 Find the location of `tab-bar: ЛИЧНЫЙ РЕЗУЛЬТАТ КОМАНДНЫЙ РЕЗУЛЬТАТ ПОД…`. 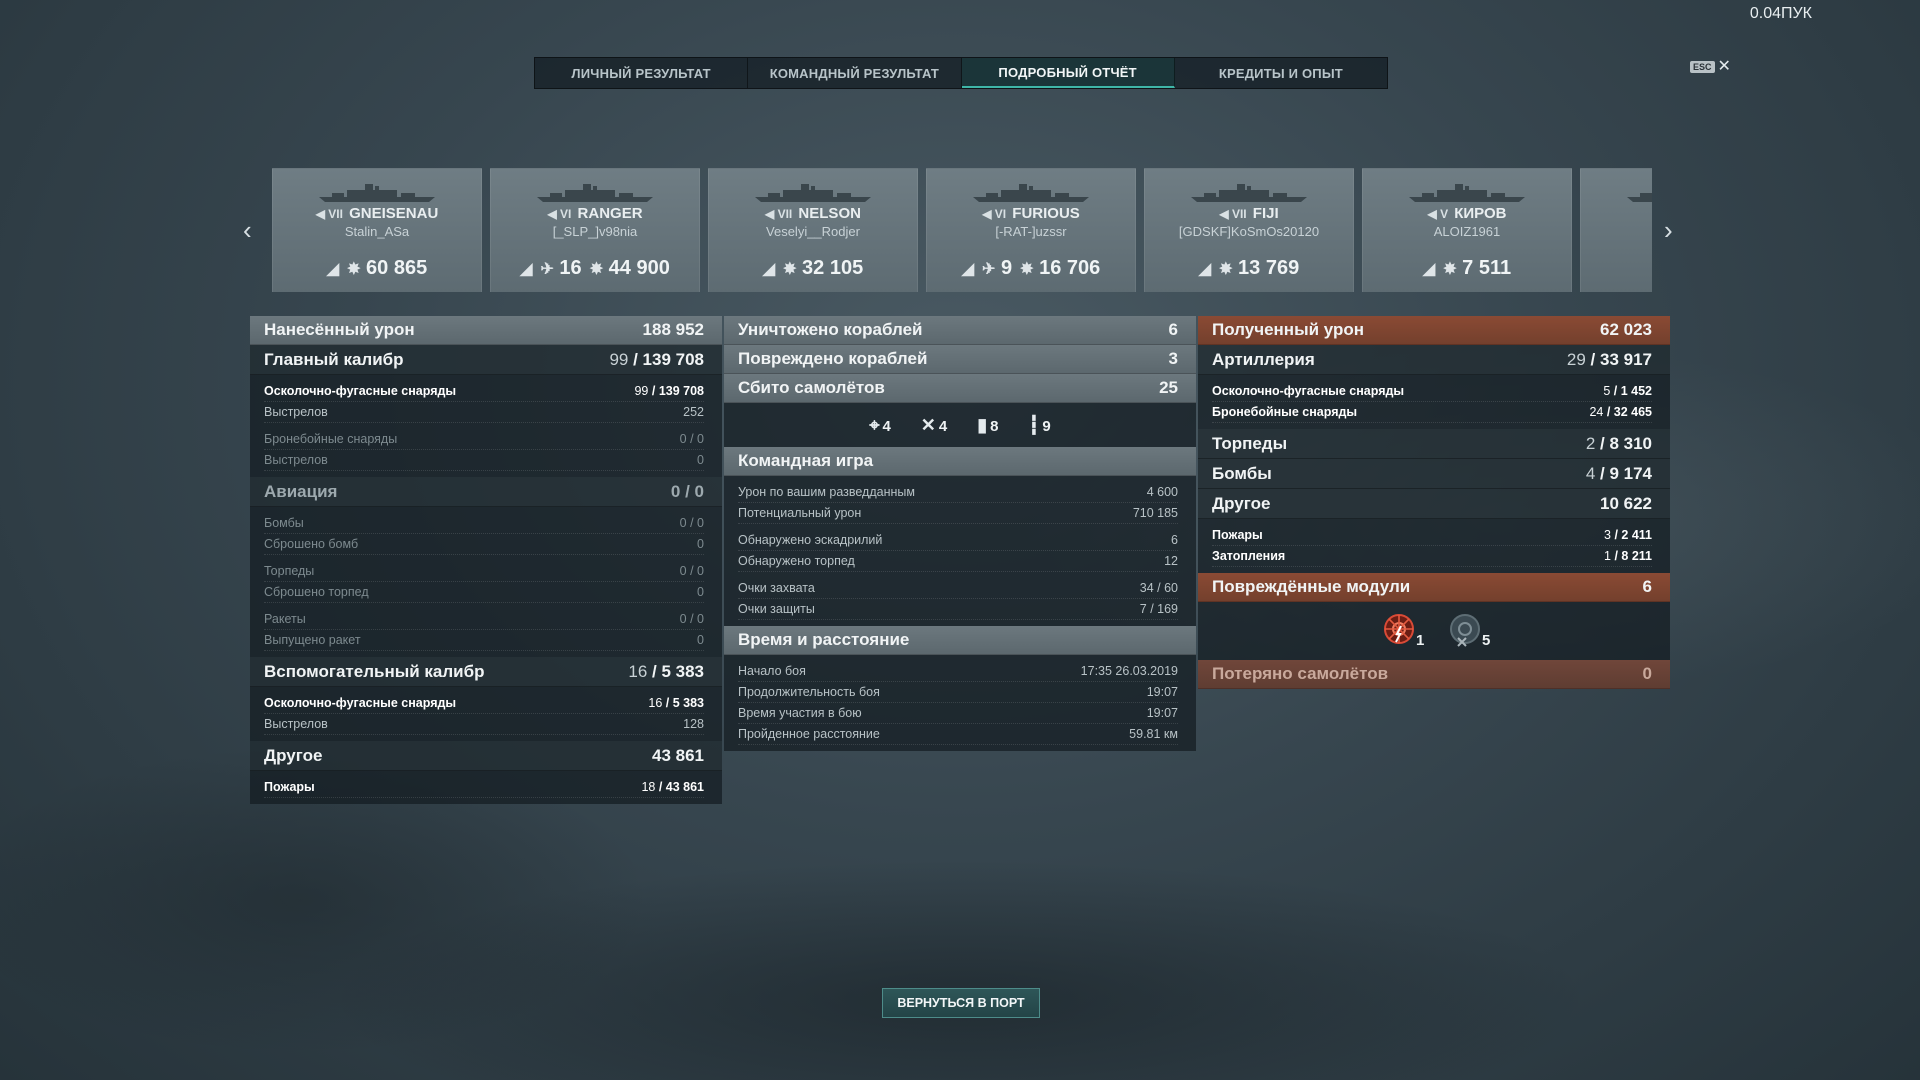

tab-bar: ЛИЧНЫЙ РЕЗУЛЬТАТ КОМАНДНЫЙ РЕЗУЛЬТАТ ПОД… is located at coordinates (961, 73).